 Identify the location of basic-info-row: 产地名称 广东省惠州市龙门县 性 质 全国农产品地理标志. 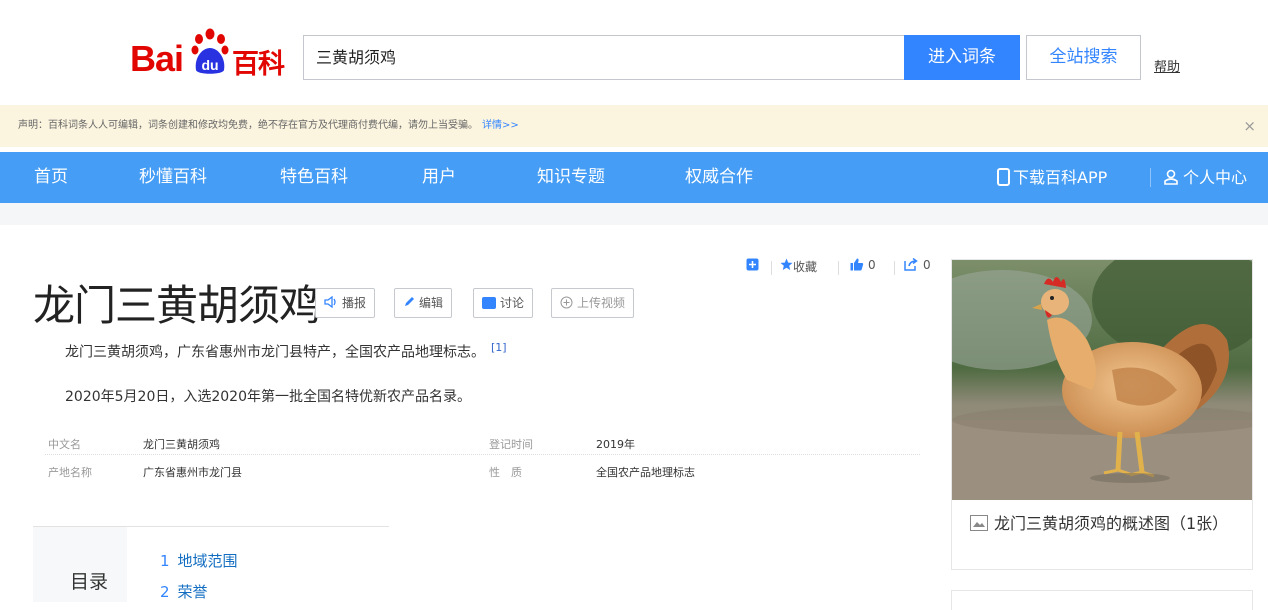
(482, 472).